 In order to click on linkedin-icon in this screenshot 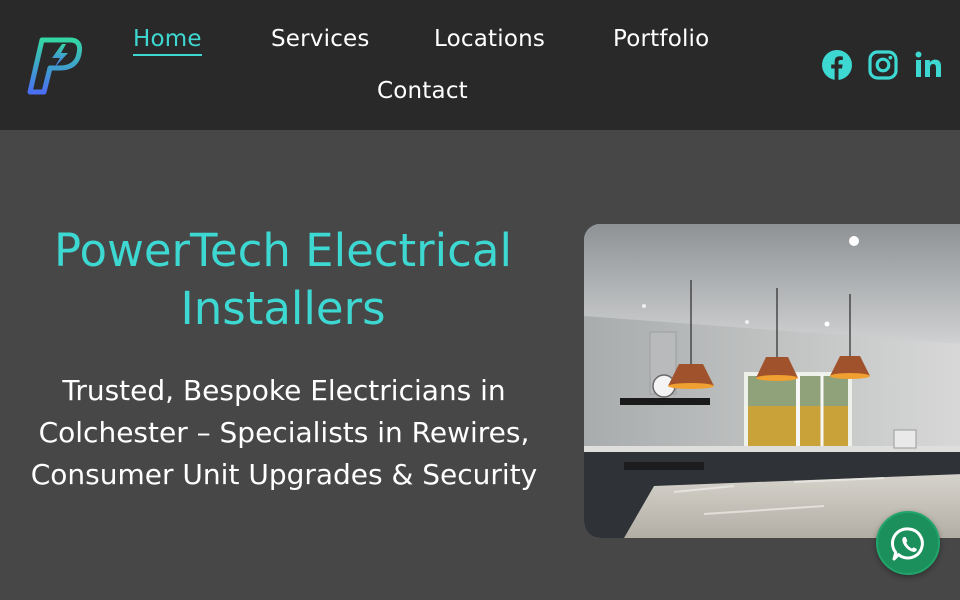, I will do `click(928, 64)`.